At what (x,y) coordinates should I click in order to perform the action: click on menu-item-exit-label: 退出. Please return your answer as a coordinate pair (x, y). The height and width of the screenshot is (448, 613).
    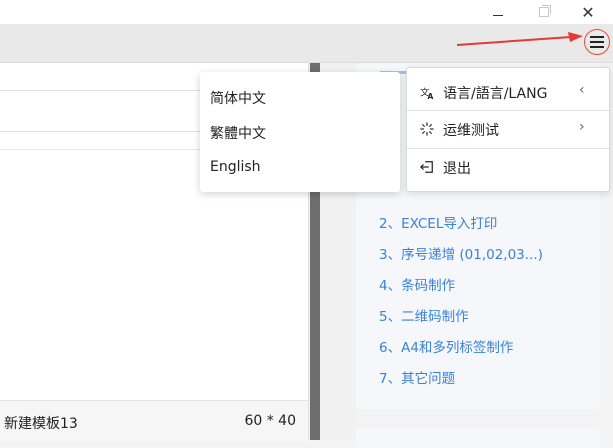
    Looking at the image, I should click on (457, 169).